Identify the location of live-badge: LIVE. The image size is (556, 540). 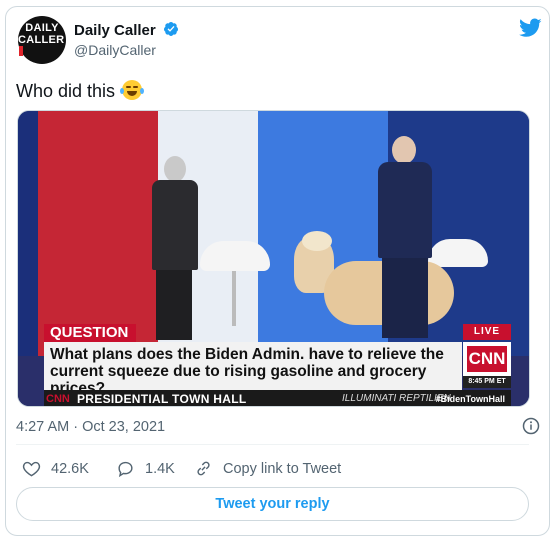
(487, 332).